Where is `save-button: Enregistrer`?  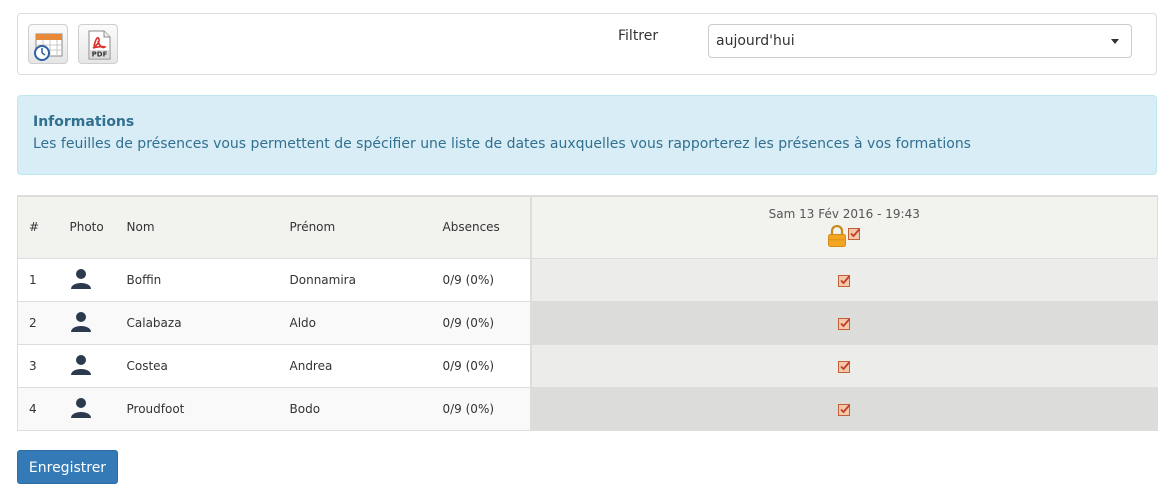
save-button: Enregistrer is located at coordinates (67, 467).